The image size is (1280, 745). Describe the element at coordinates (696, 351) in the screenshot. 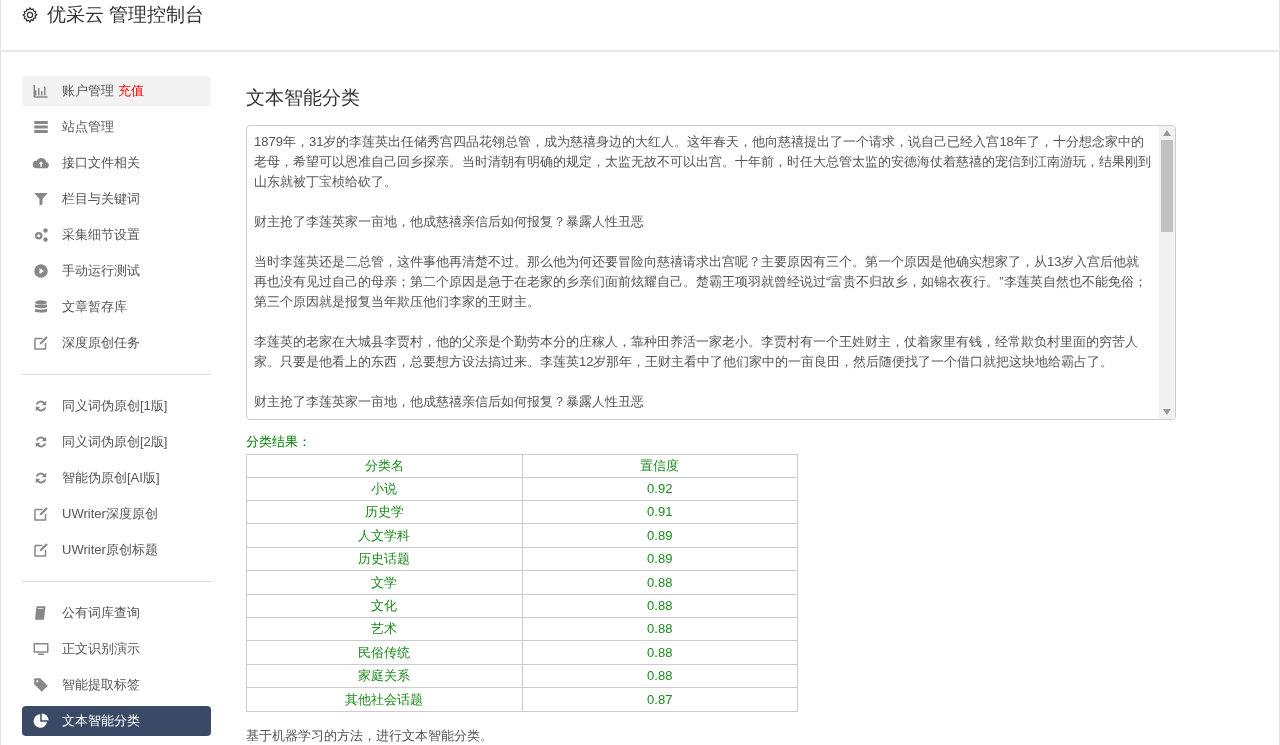

I see `text-paragraph: 李莲英的老家在大城县李贾村，他的父亲是个勤劳本分的庄稼人，靠种田养活一家老小。李贾村有一个王姓财主，仗着家里有钱，经常欺负村里面的穷苦人家。只要是他看上的东西，总要想方设法搞过来。李莲英12岁那年，王财主看中了他们家中的一亩良田，然后随便找了一个借口就把这块地给霸占了。` at that location.